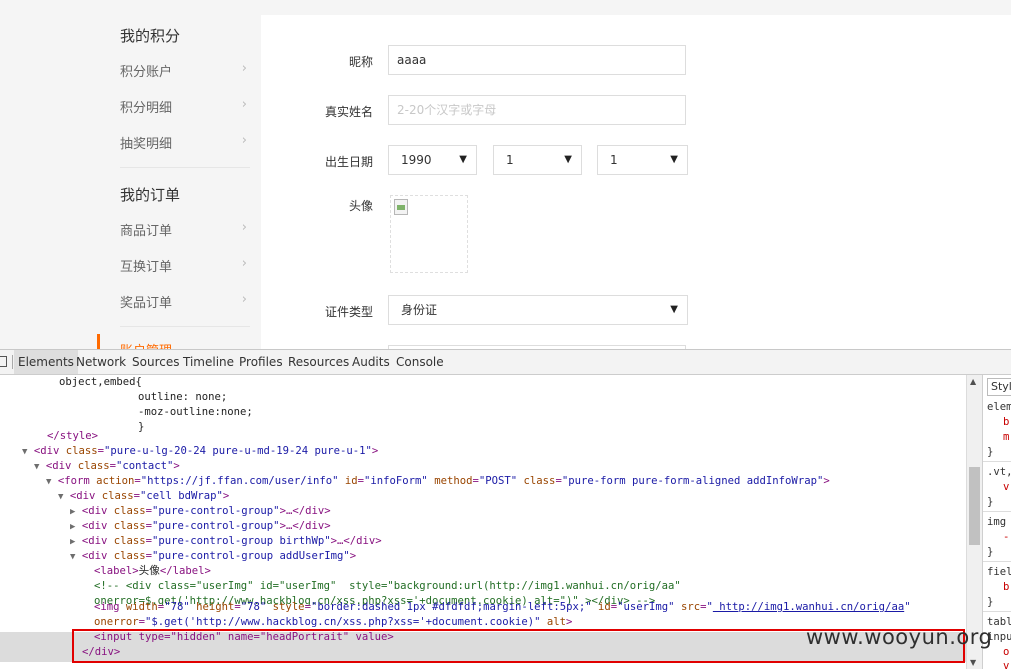 This screenshot has height=669, width=1011. Describe the element at coordinates (73, 436) in the screenshot. I see `code-line: </style>` at that location.